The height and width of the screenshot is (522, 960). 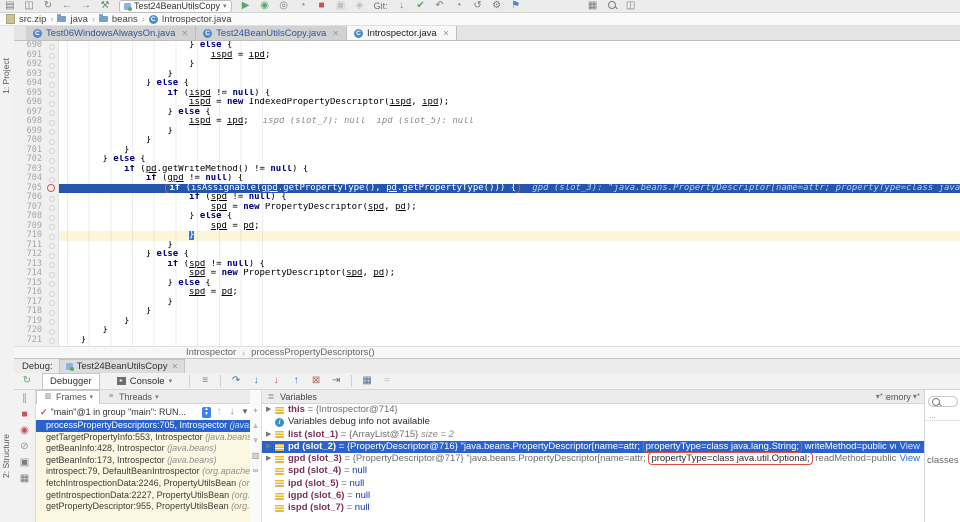 What do you see at coordinates (245, 412) in the screenshot?
I see `filter-funnel-icon: ▼` at bounding box center [245, 412].